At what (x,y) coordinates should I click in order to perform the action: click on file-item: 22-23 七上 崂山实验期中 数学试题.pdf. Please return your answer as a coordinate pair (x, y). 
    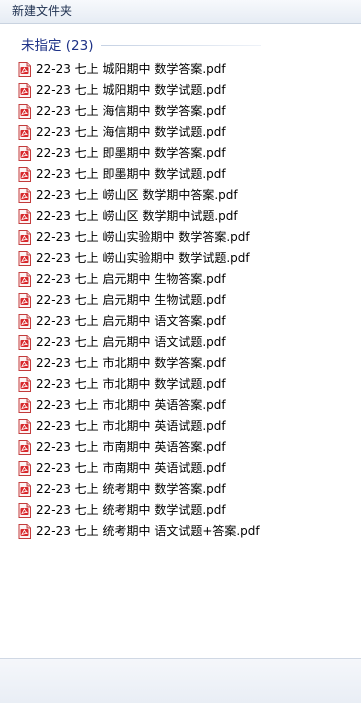
    Looking at the image, I should click on (139, 258).